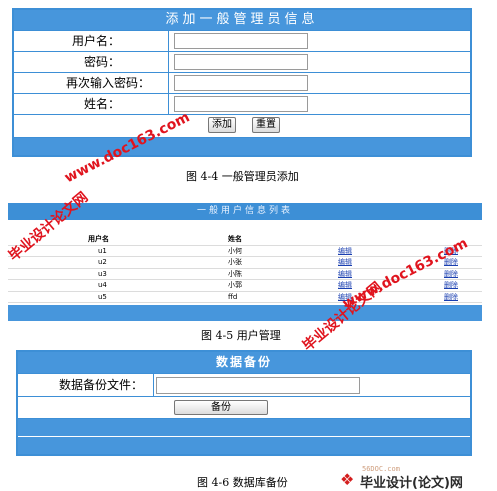 The image size is (497, 491). I want to click on cell-name: 小郭, so click(235, 285).